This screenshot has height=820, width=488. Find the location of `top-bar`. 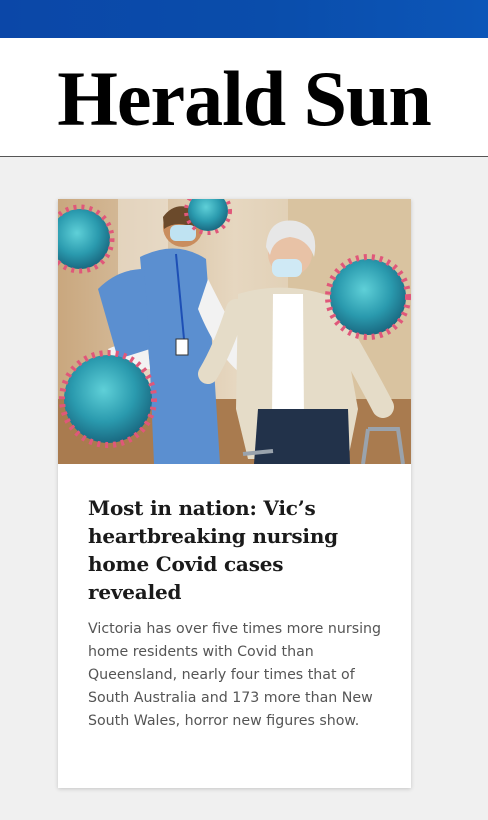

top-bar is located at coordinates (244, 19).